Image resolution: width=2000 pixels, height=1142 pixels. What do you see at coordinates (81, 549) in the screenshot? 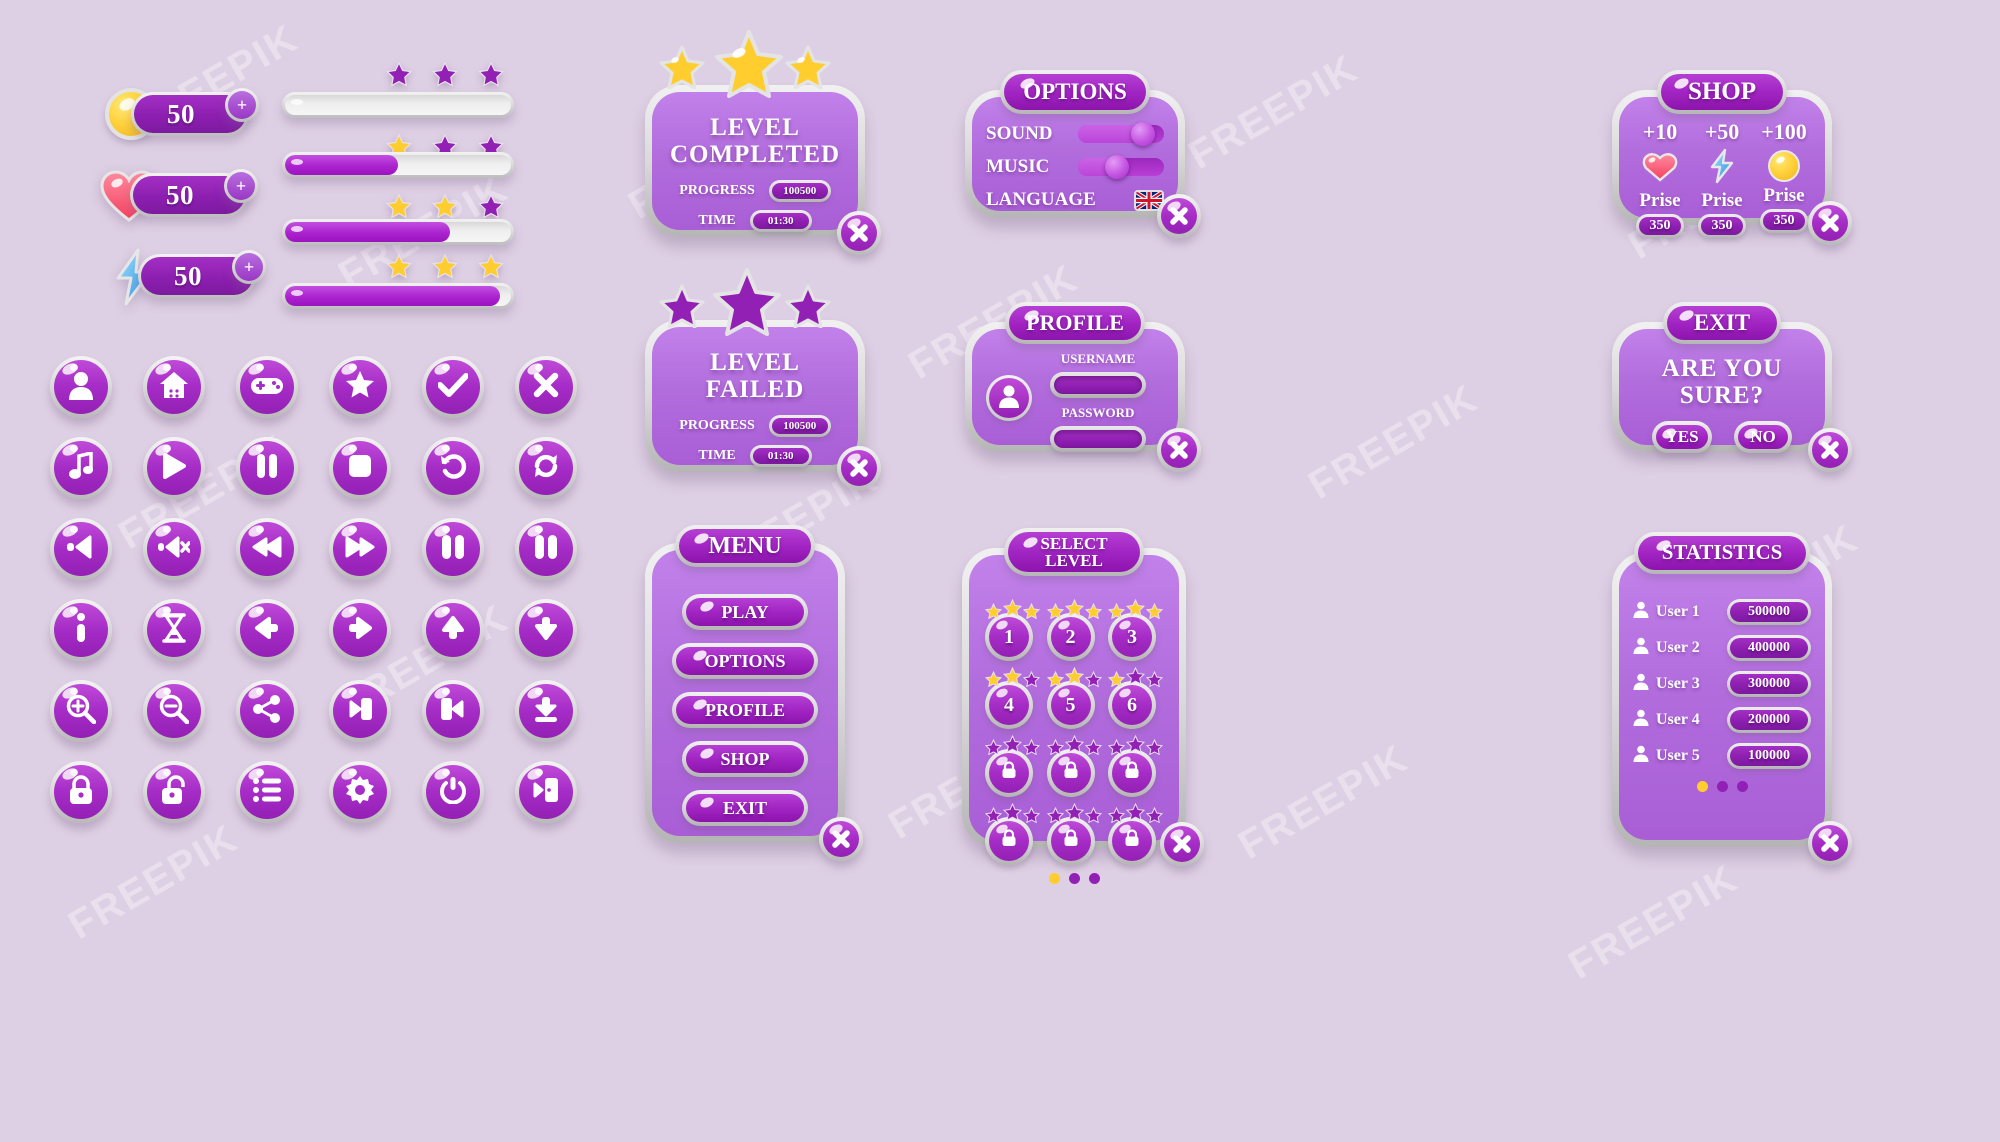
I see `icon-button-volume` at bounding box center [81, 549].